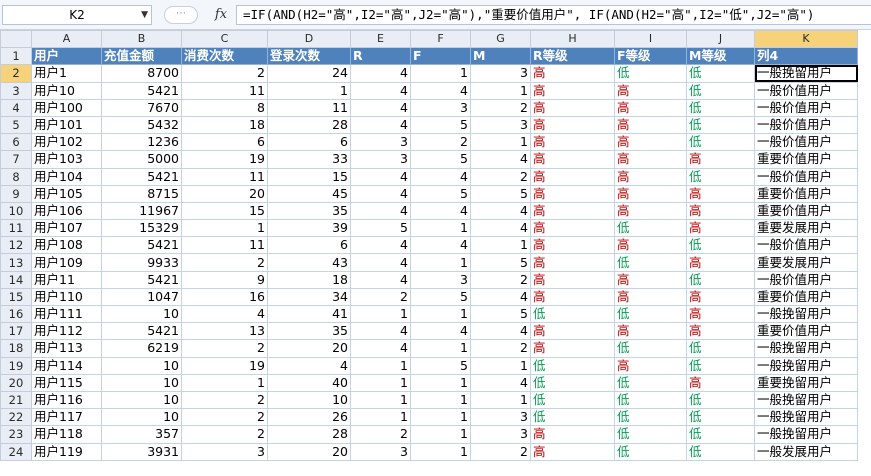 Image resolution: width=871 pixels, height=476 pixels. Describe the element at coordinates (141, 193) in the screenshot. I see `cell-b: 8715` at that location.